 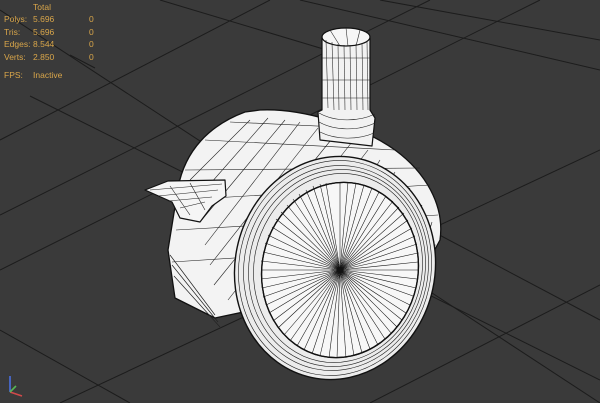 I want to click on fps-value: Inactive, so click(x=48, y=75).